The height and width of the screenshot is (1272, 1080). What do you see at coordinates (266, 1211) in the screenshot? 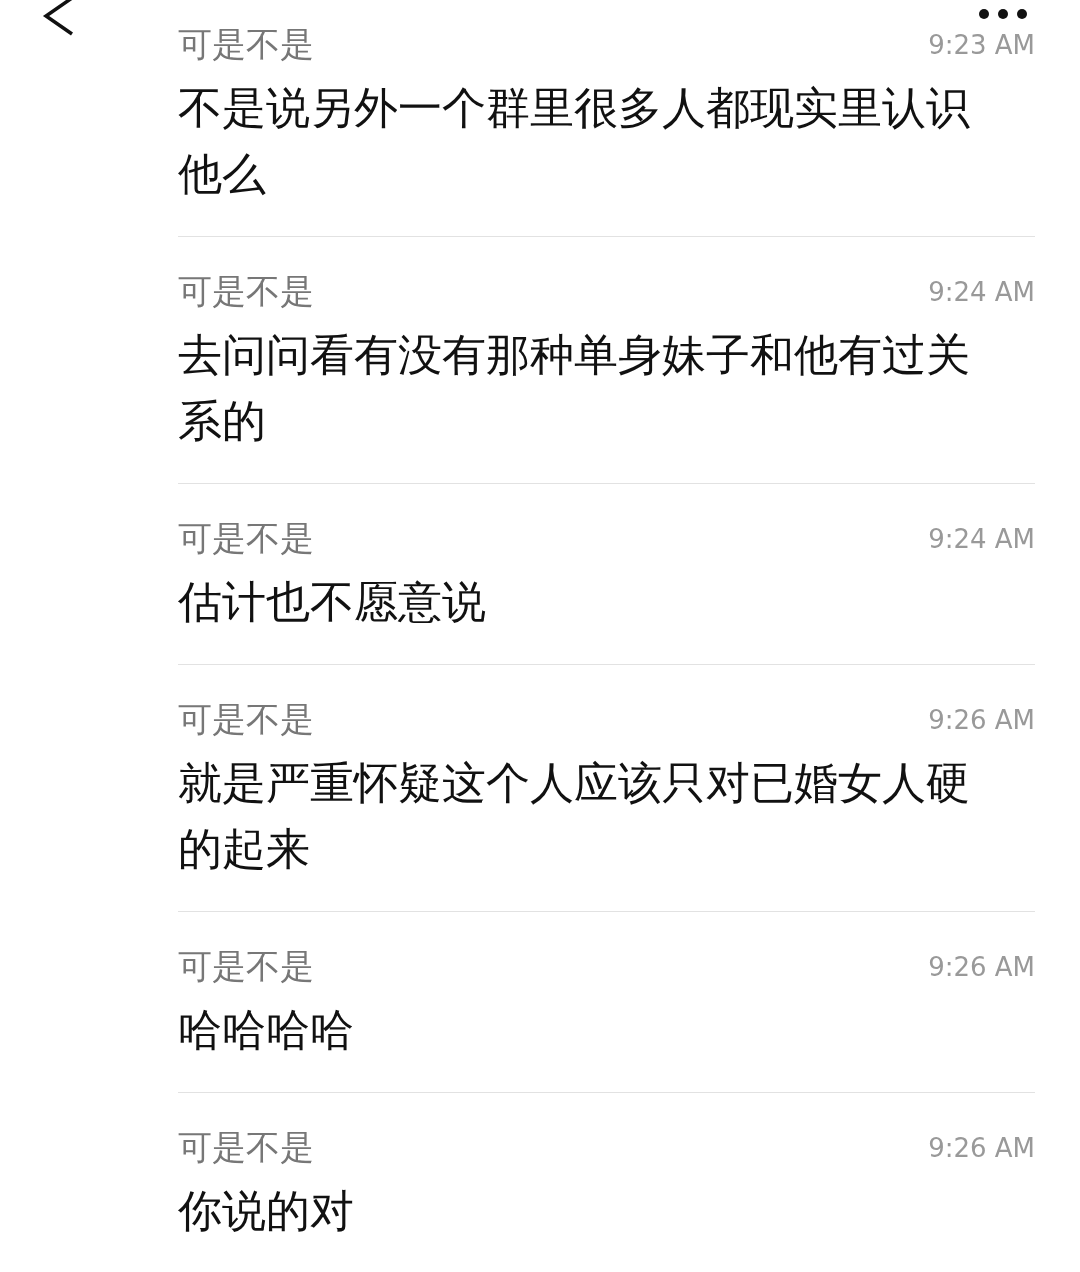
I see `message-text: 你说的对` at bounding box center [266, 1211].